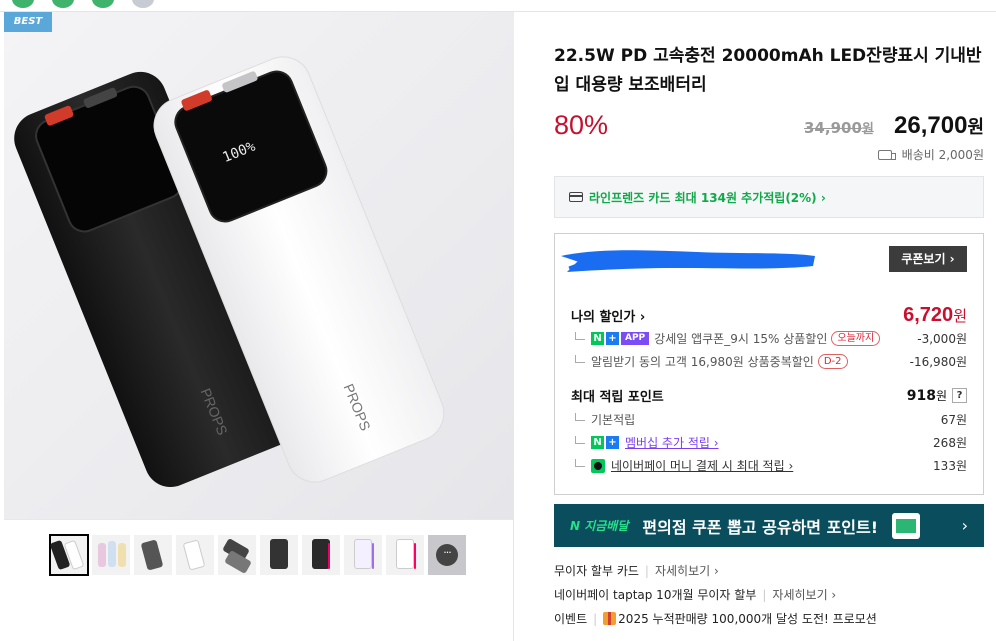 This screenshot has height=641, width=996. I want to click on naverpay-installment-row: 네이버페이 taptap 10개월 무이자 할부 | 자세히보기 ›, so click(695, 594).